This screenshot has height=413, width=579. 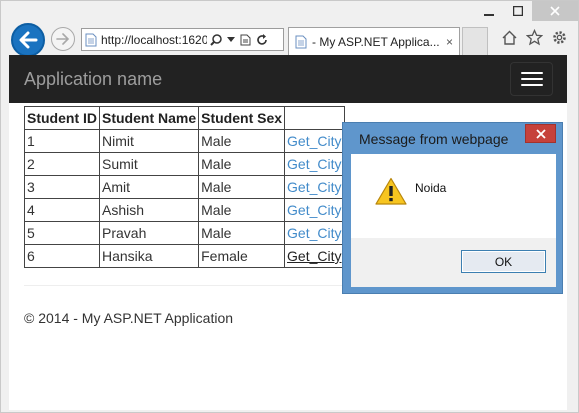 What do you see at coordinates (488, 11) in the screenshot?
I see `minimize-button` at bounding box center [488, 11].